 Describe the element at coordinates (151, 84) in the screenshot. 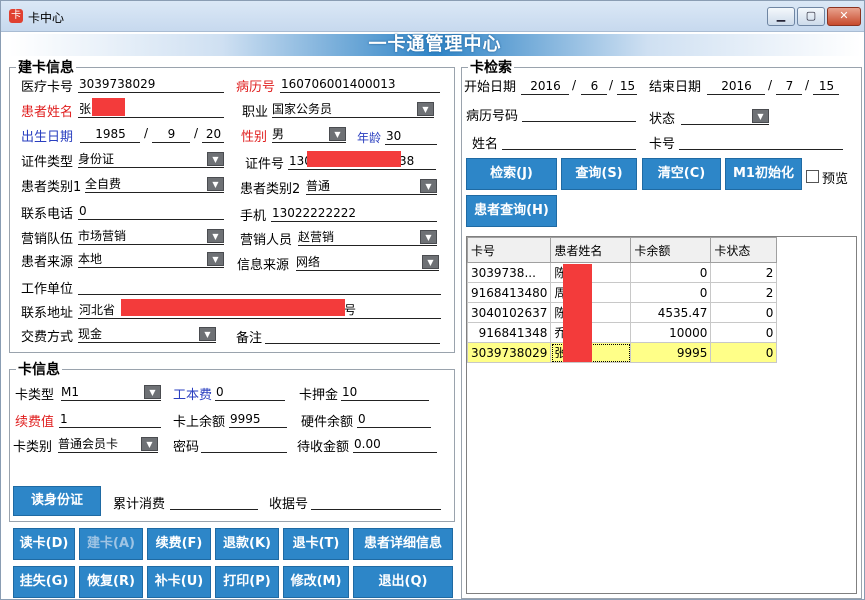

I see `card-no-field: 3039738029` at that location.